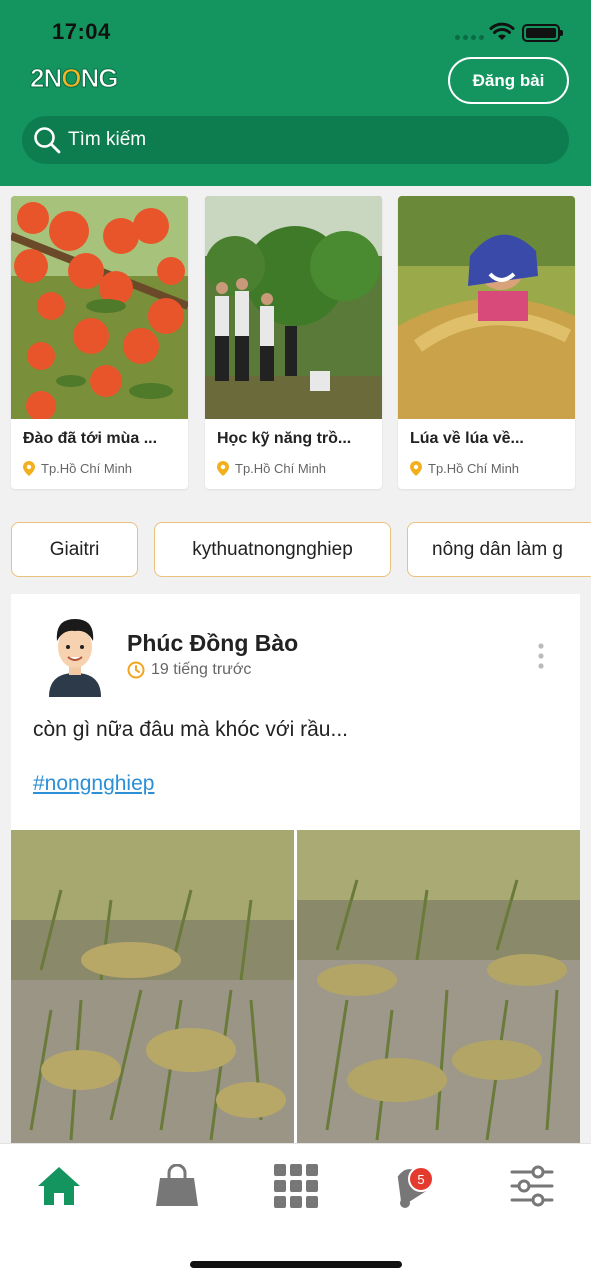 The image size is (591, 1280). Describe the element at coordinates (74, 549) in the screenshot. I see `tag-chip: Giaitri` at that location.